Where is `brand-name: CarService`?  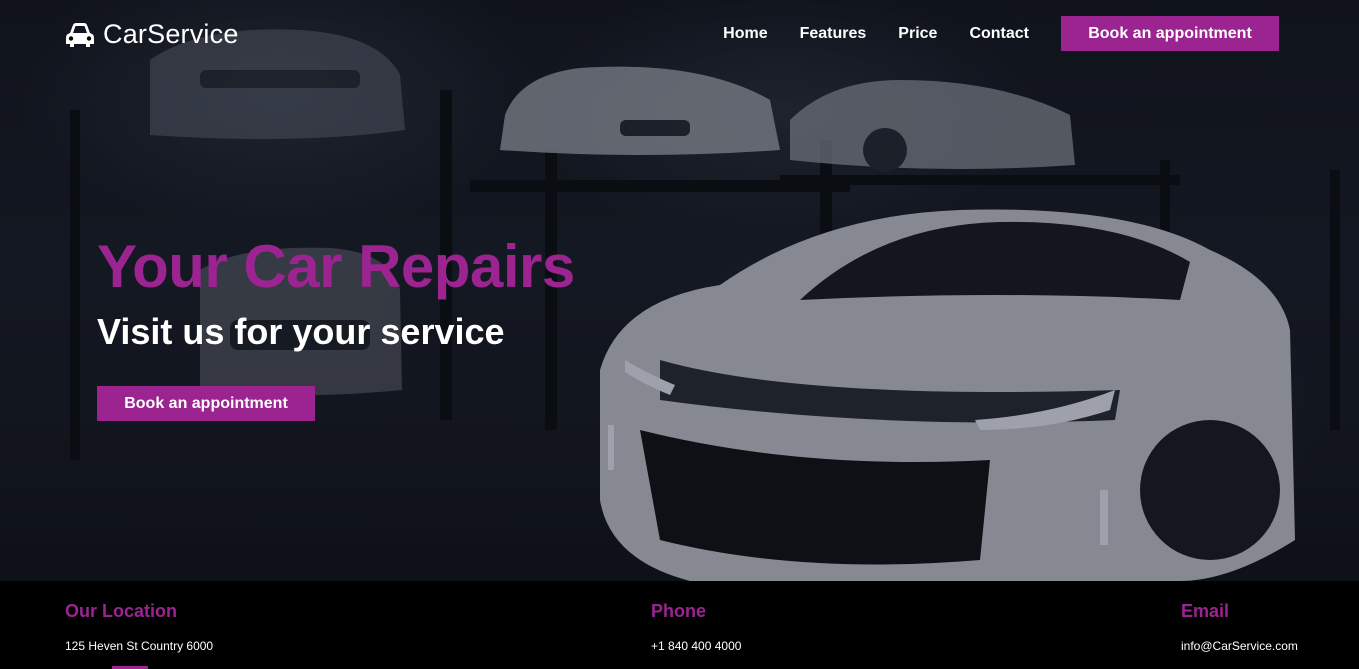 brand-name: CarService is located at coordinates (171, 34).